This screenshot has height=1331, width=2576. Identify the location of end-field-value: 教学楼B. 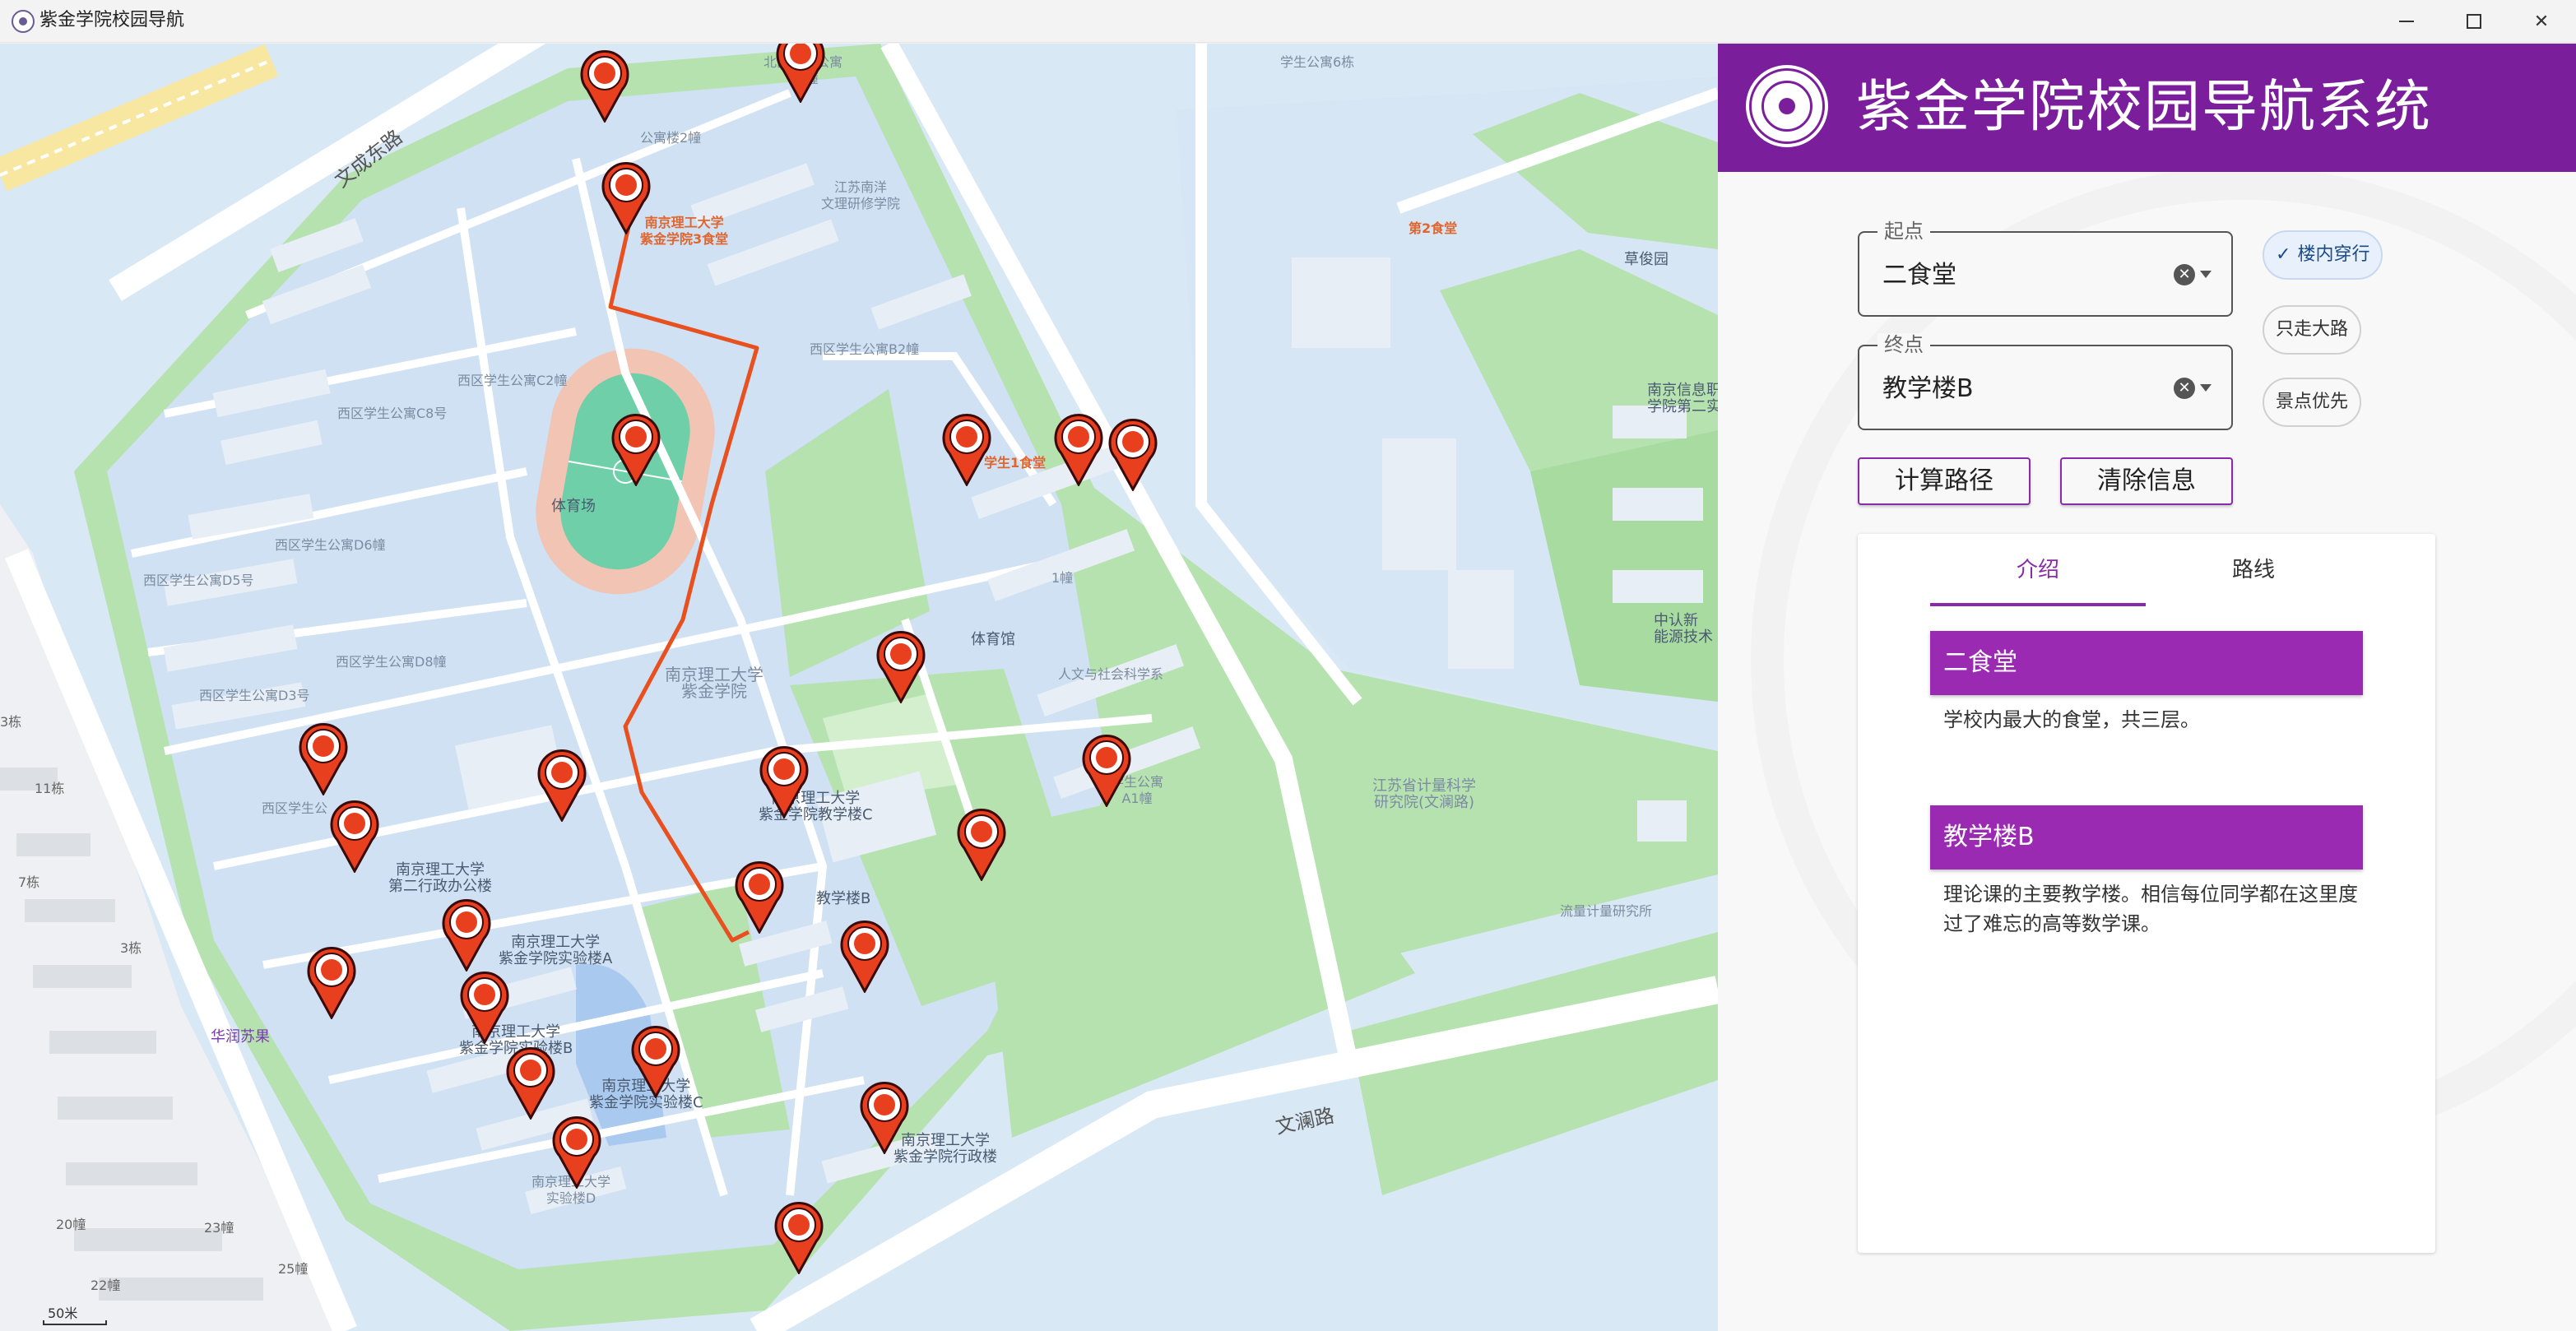
(1928, 388).